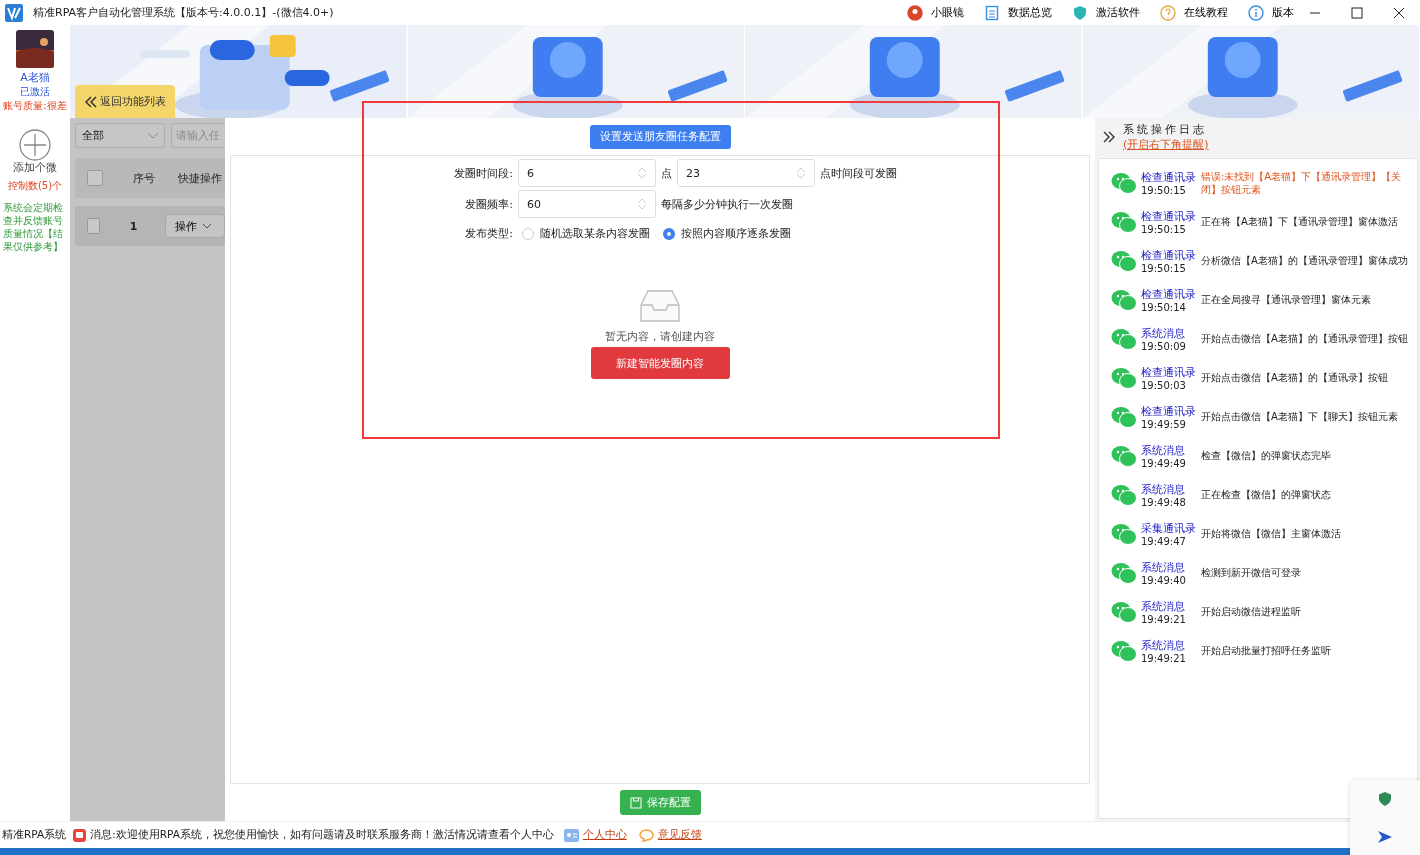 The height and width of the screenshot is (855, 1420). What do you see at coordinates (1266, 650) in the screenshot?
I see `log-message: 开始启动批量打招呼任务监听` at bounding box center [1266, 650].